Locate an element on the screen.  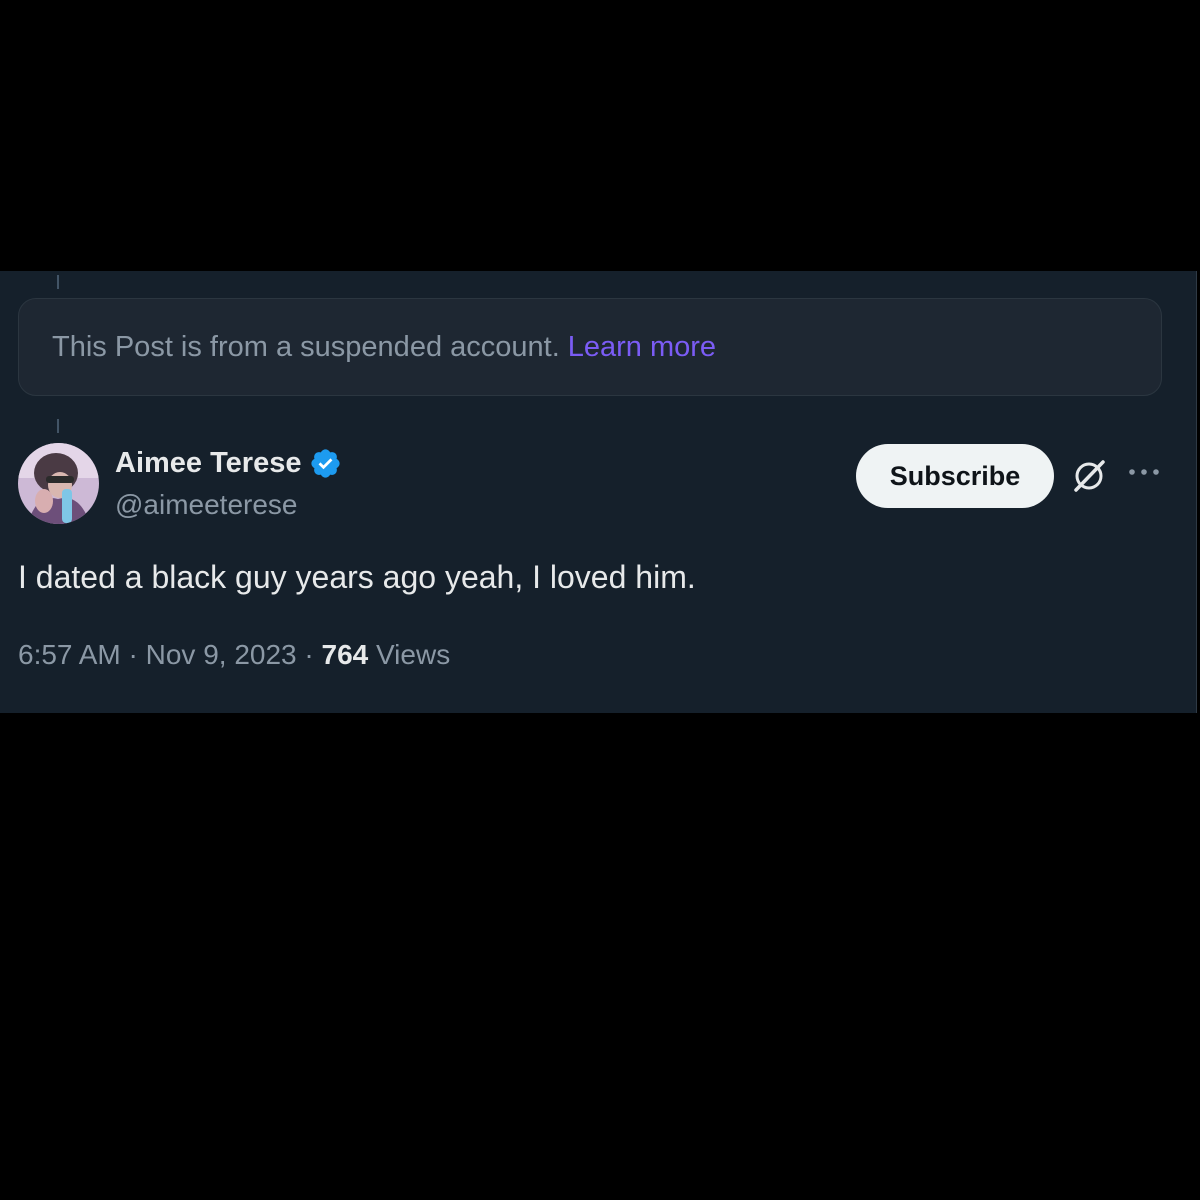
more-dots-icon is located at coordinates (1144, 472).